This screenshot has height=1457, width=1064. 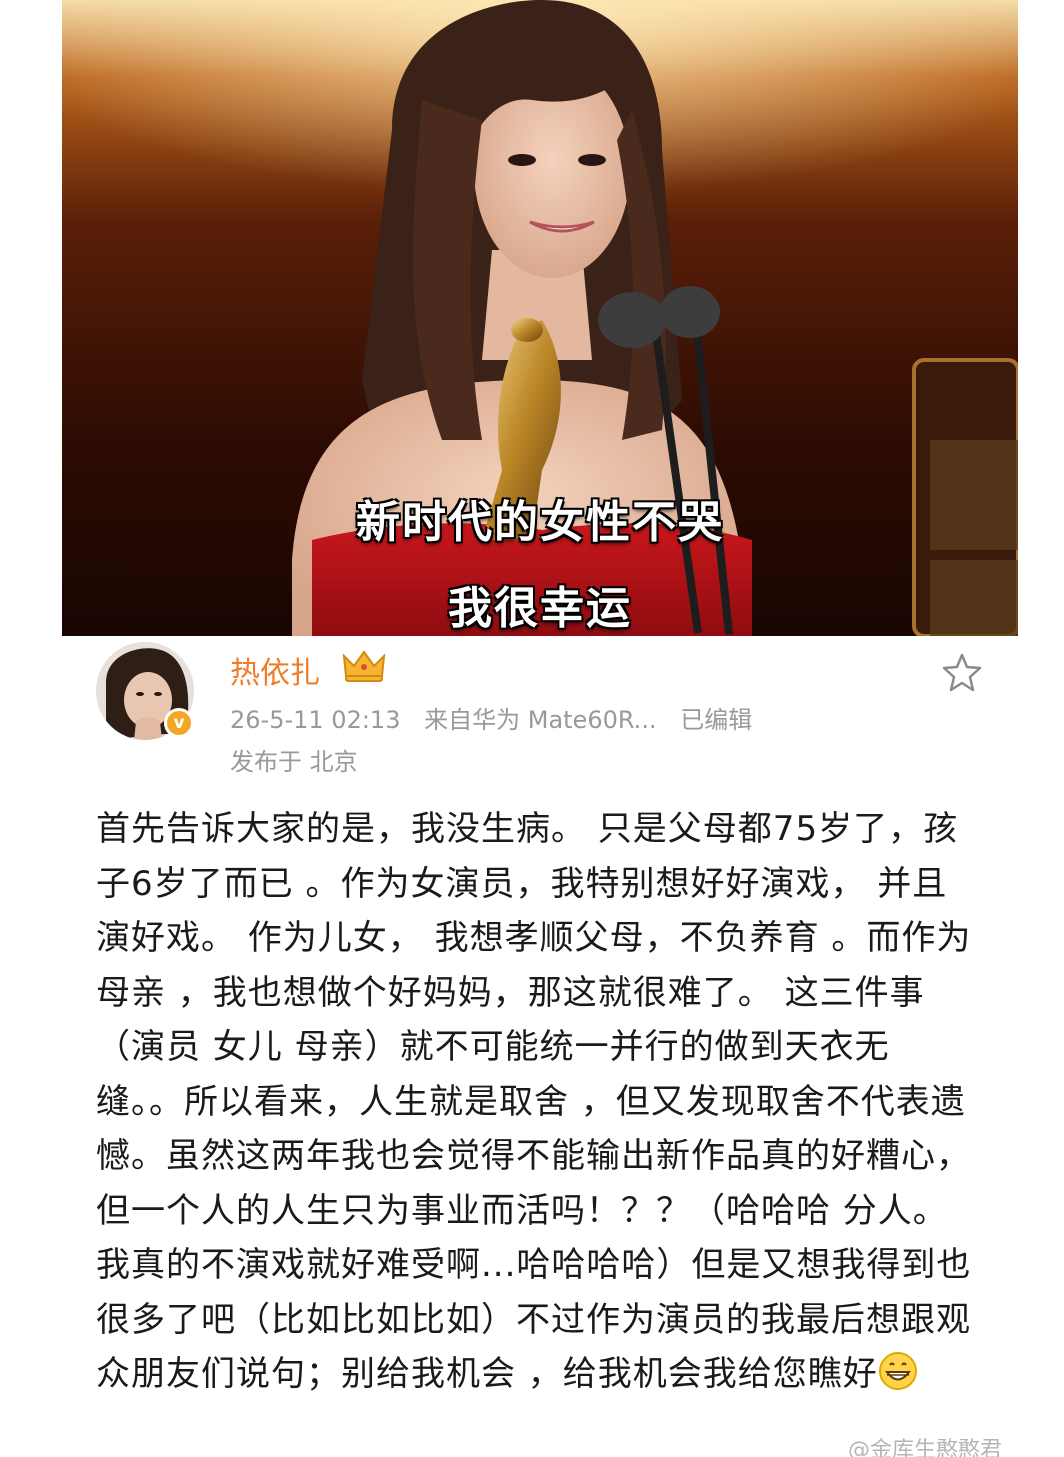 What do you see at coordinates (962, 672) in the screenshot?
I see `star-icon` at bounding box center [962, 672].